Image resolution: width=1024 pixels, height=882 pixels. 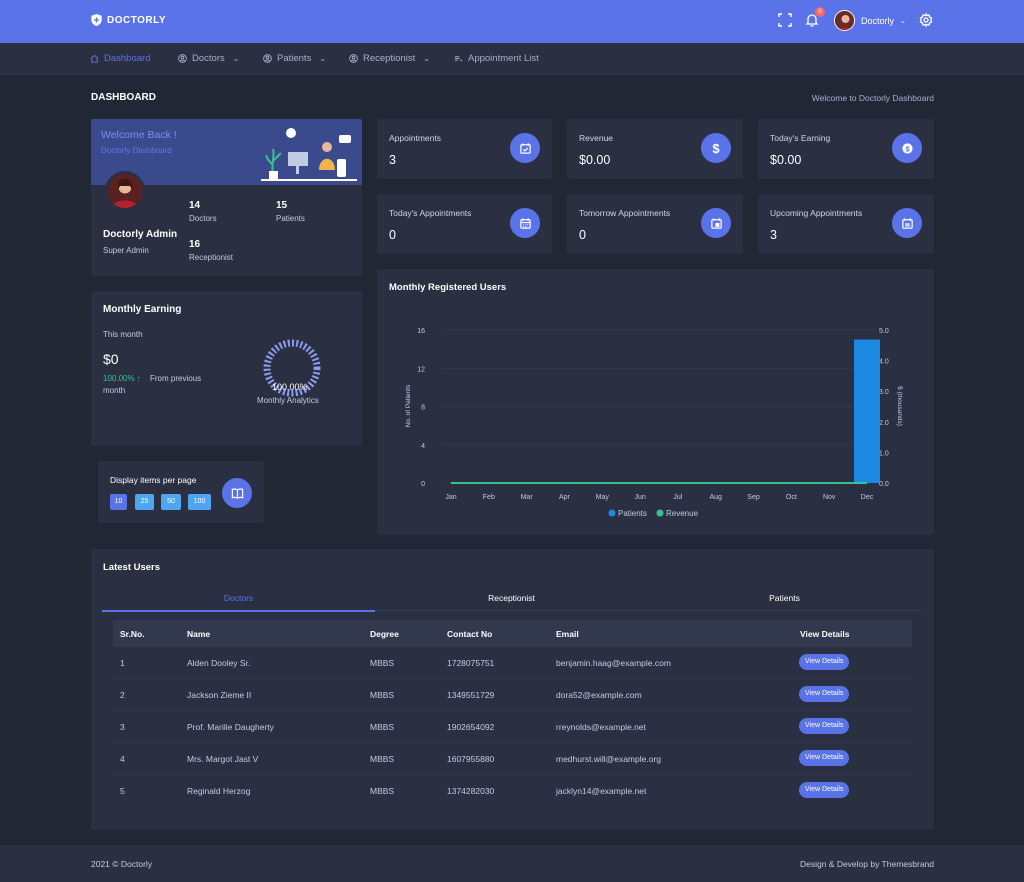 I want to click on cell-no: 5, so click(x=122, y=791).